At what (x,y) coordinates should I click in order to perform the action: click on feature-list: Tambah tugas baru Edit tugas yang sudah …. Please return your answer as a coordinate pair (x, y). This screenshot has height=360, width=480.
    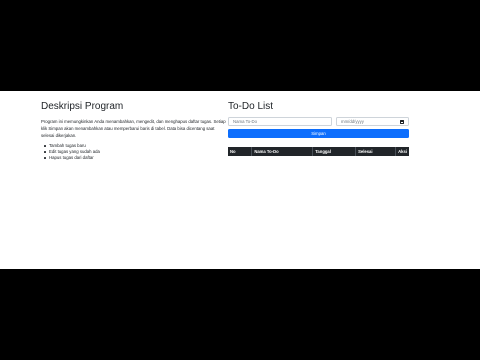
    Looking at the image, I should click on (133, 152).